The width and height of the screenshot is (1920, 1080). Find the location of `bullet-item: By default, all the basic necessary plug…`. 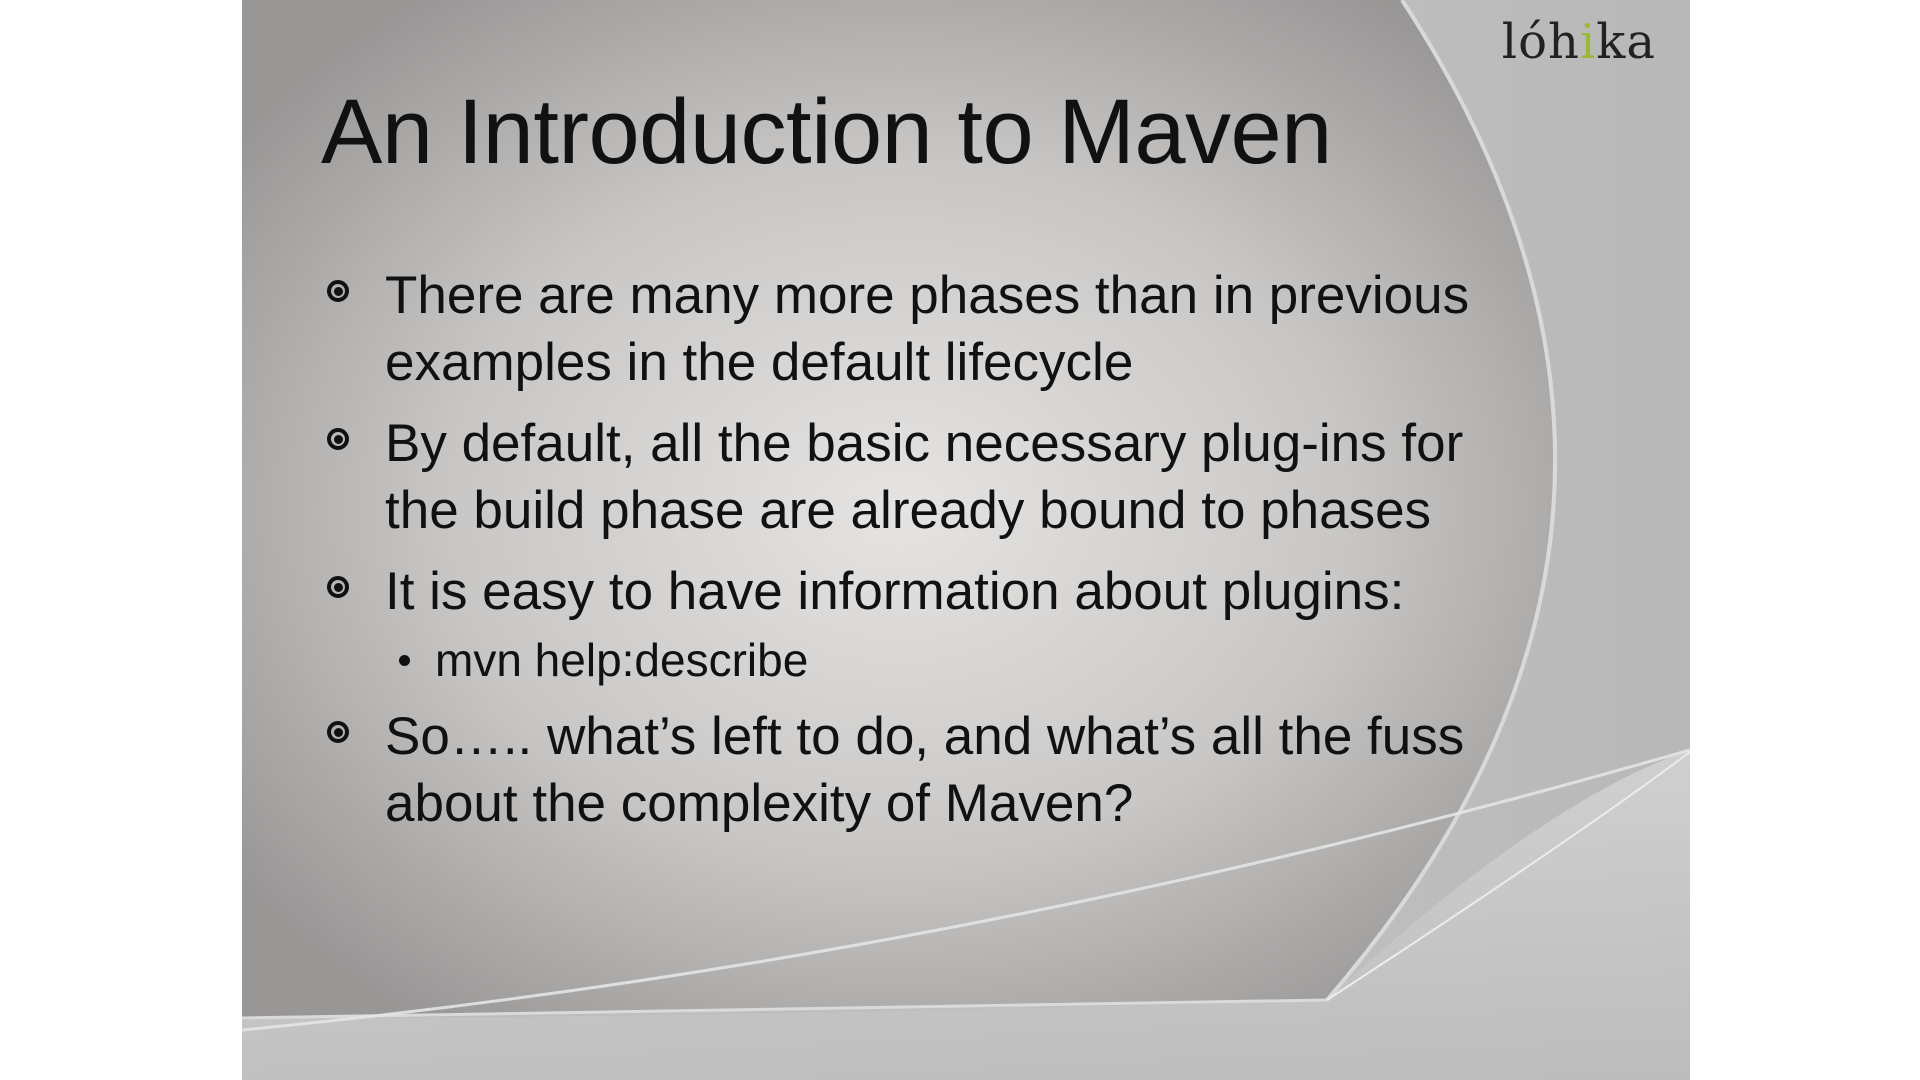

bullet-item: By default, all the basic necessary plug… is located at coordinates (932, 477).